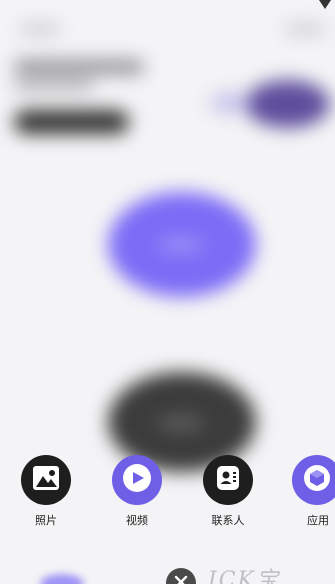 The image size is (335, 584). What do you see at coordinates (305, 29) in the screenshot?
I see `status-bar-right-blur` at bounding box center [305, 29].